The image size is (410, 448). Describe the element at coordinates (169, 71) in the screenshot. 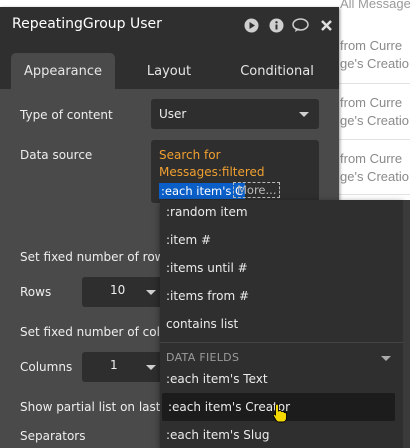

I see `tab-layout: Layout` at that location.